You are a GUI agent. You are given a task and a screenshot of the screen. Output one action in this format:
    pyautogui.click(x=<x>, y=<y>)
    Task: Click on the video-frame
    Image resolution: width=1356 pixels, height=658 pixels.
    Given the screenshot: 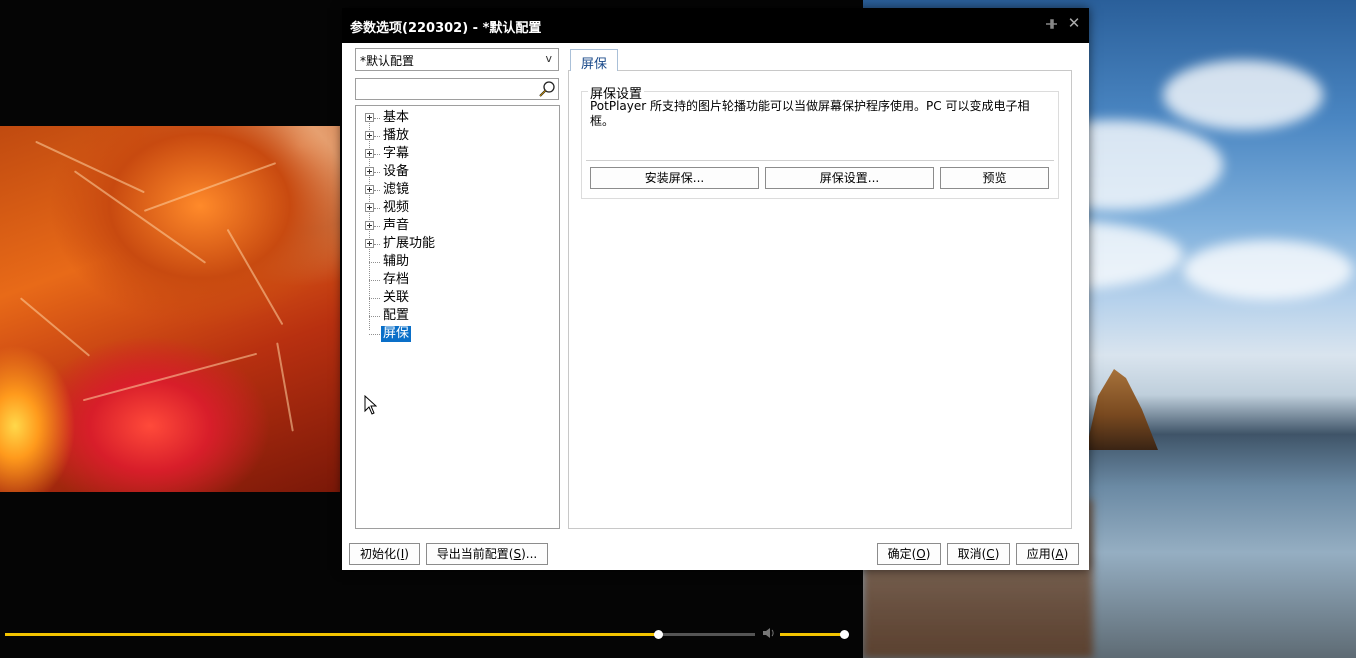 What is the action you would take?
    pyautogui.click(x=170, y=309)
    